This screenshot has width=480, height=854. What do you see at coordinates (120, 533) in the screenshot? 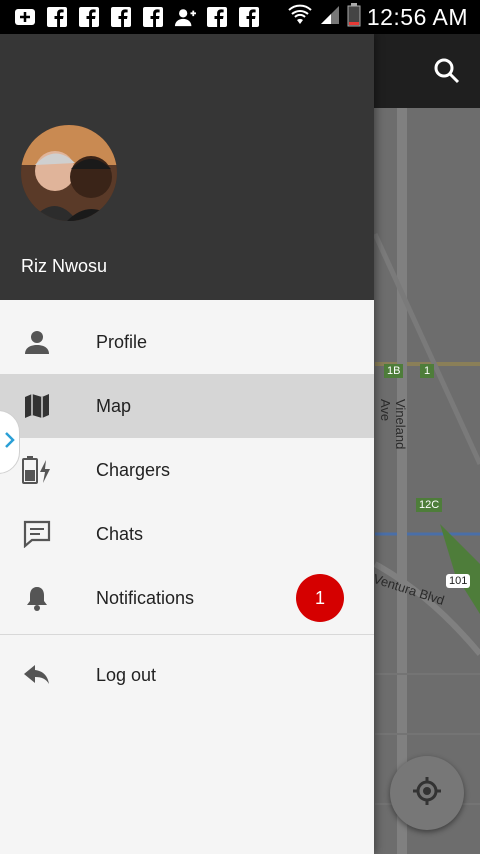
I see `menu-label: Chats` at bounding box center [120, 533].